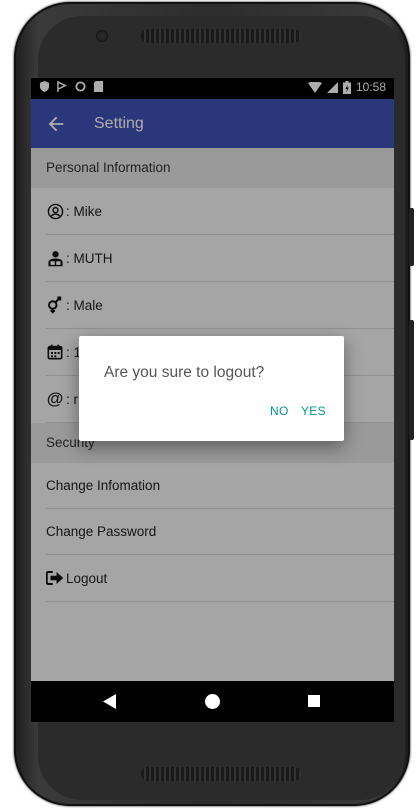  I want to click on system-nav-bar, so click(212, 701).